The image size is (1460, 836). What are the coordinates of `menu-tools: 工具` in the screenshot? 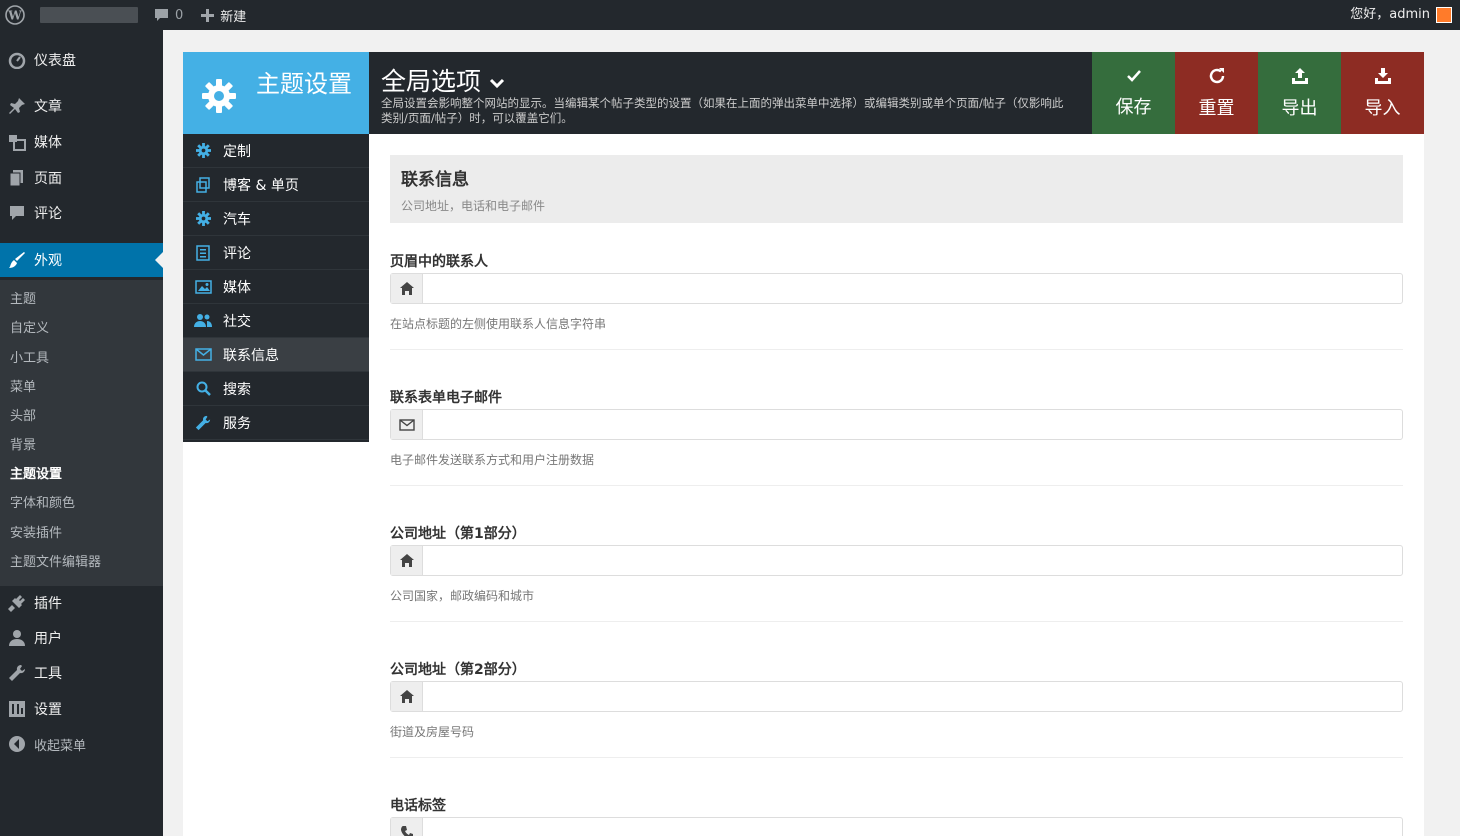 It's located at (81, 673).